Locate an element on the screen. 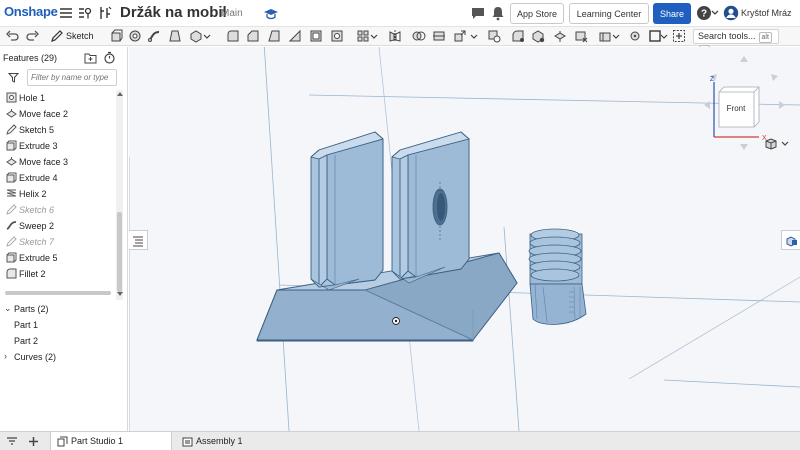  feature-item-extrude-5: Extrude 5 is located at coordinates (57, 258).